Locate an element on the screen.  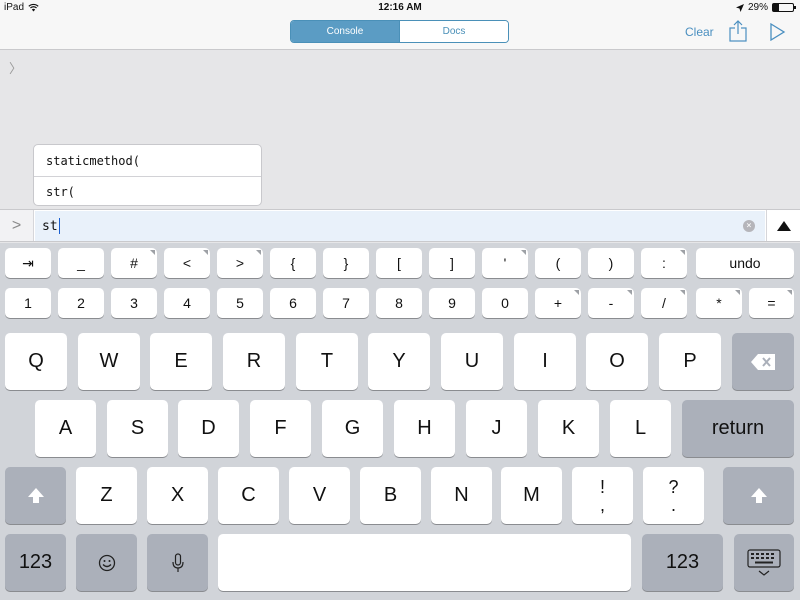
key-r: R is located at coordinates (254, 361).